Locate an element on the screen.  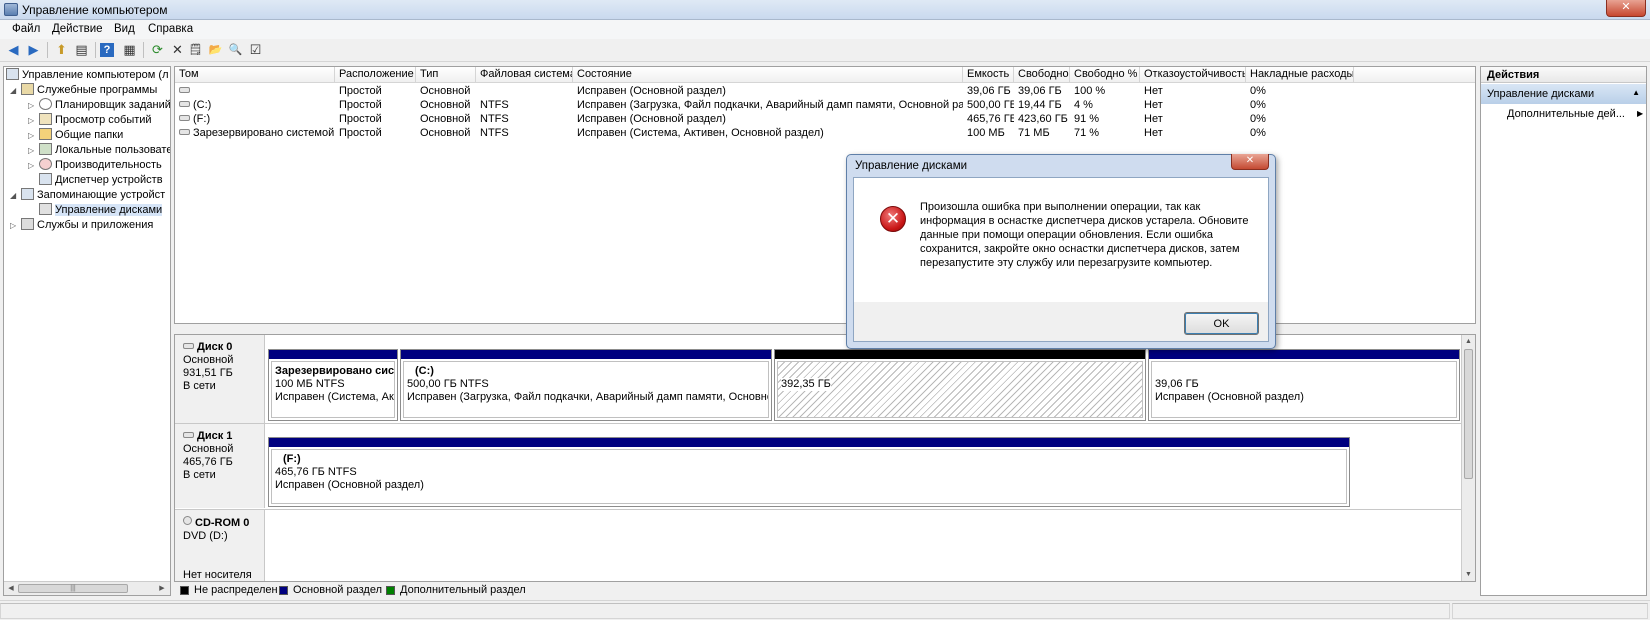
tree-item-computer-management: Управление компьютером (л is located at coordinates (87, 75).